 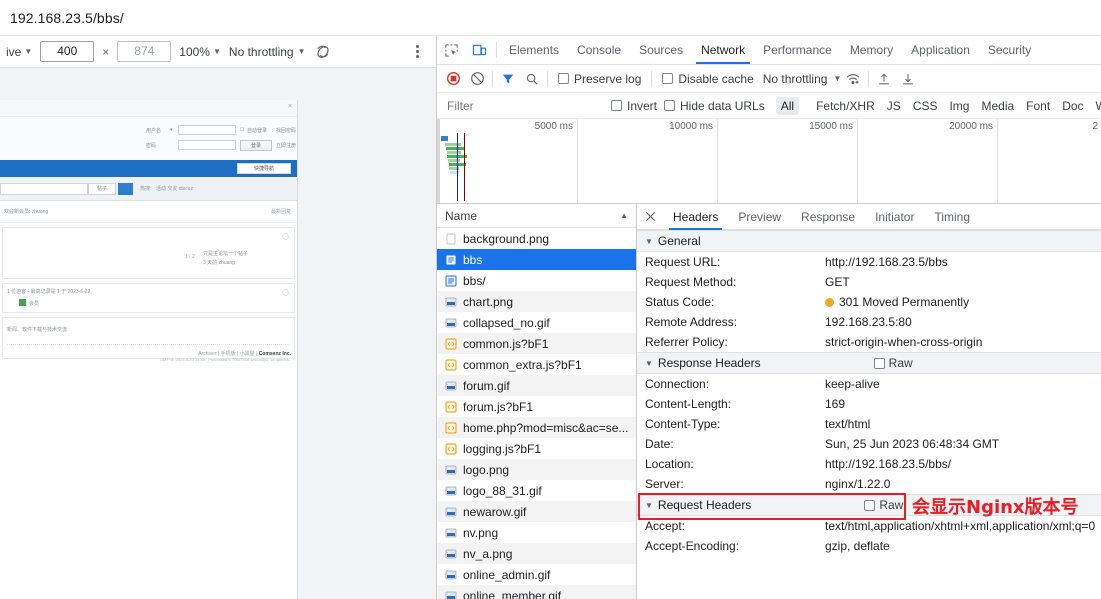 I want to click on find-password-link: 找回密码, so click(x=286, y=130).